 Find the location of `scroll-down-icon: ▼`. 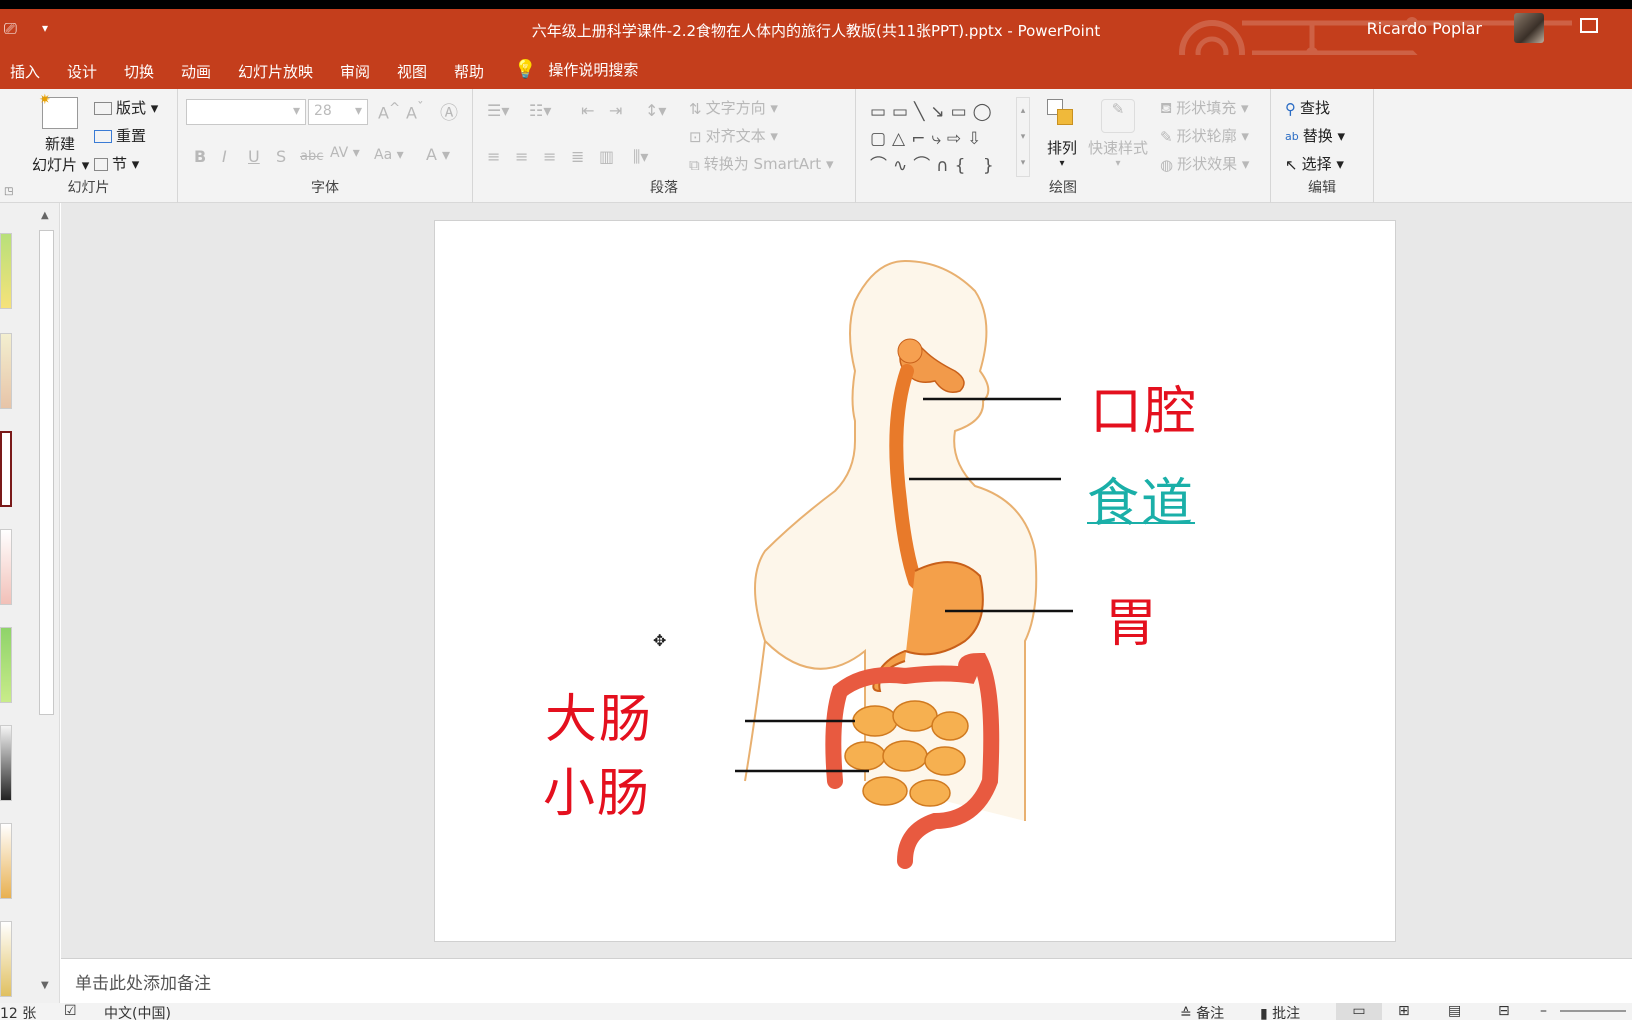

scroll-down-icon: ▼ is located at coordinates (45, 985).